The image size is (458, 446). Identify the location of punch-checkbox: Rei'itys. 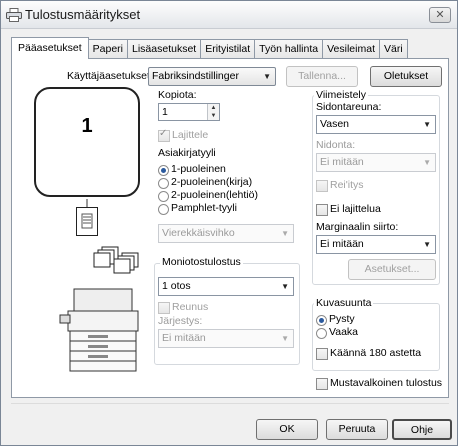
(340, 185).